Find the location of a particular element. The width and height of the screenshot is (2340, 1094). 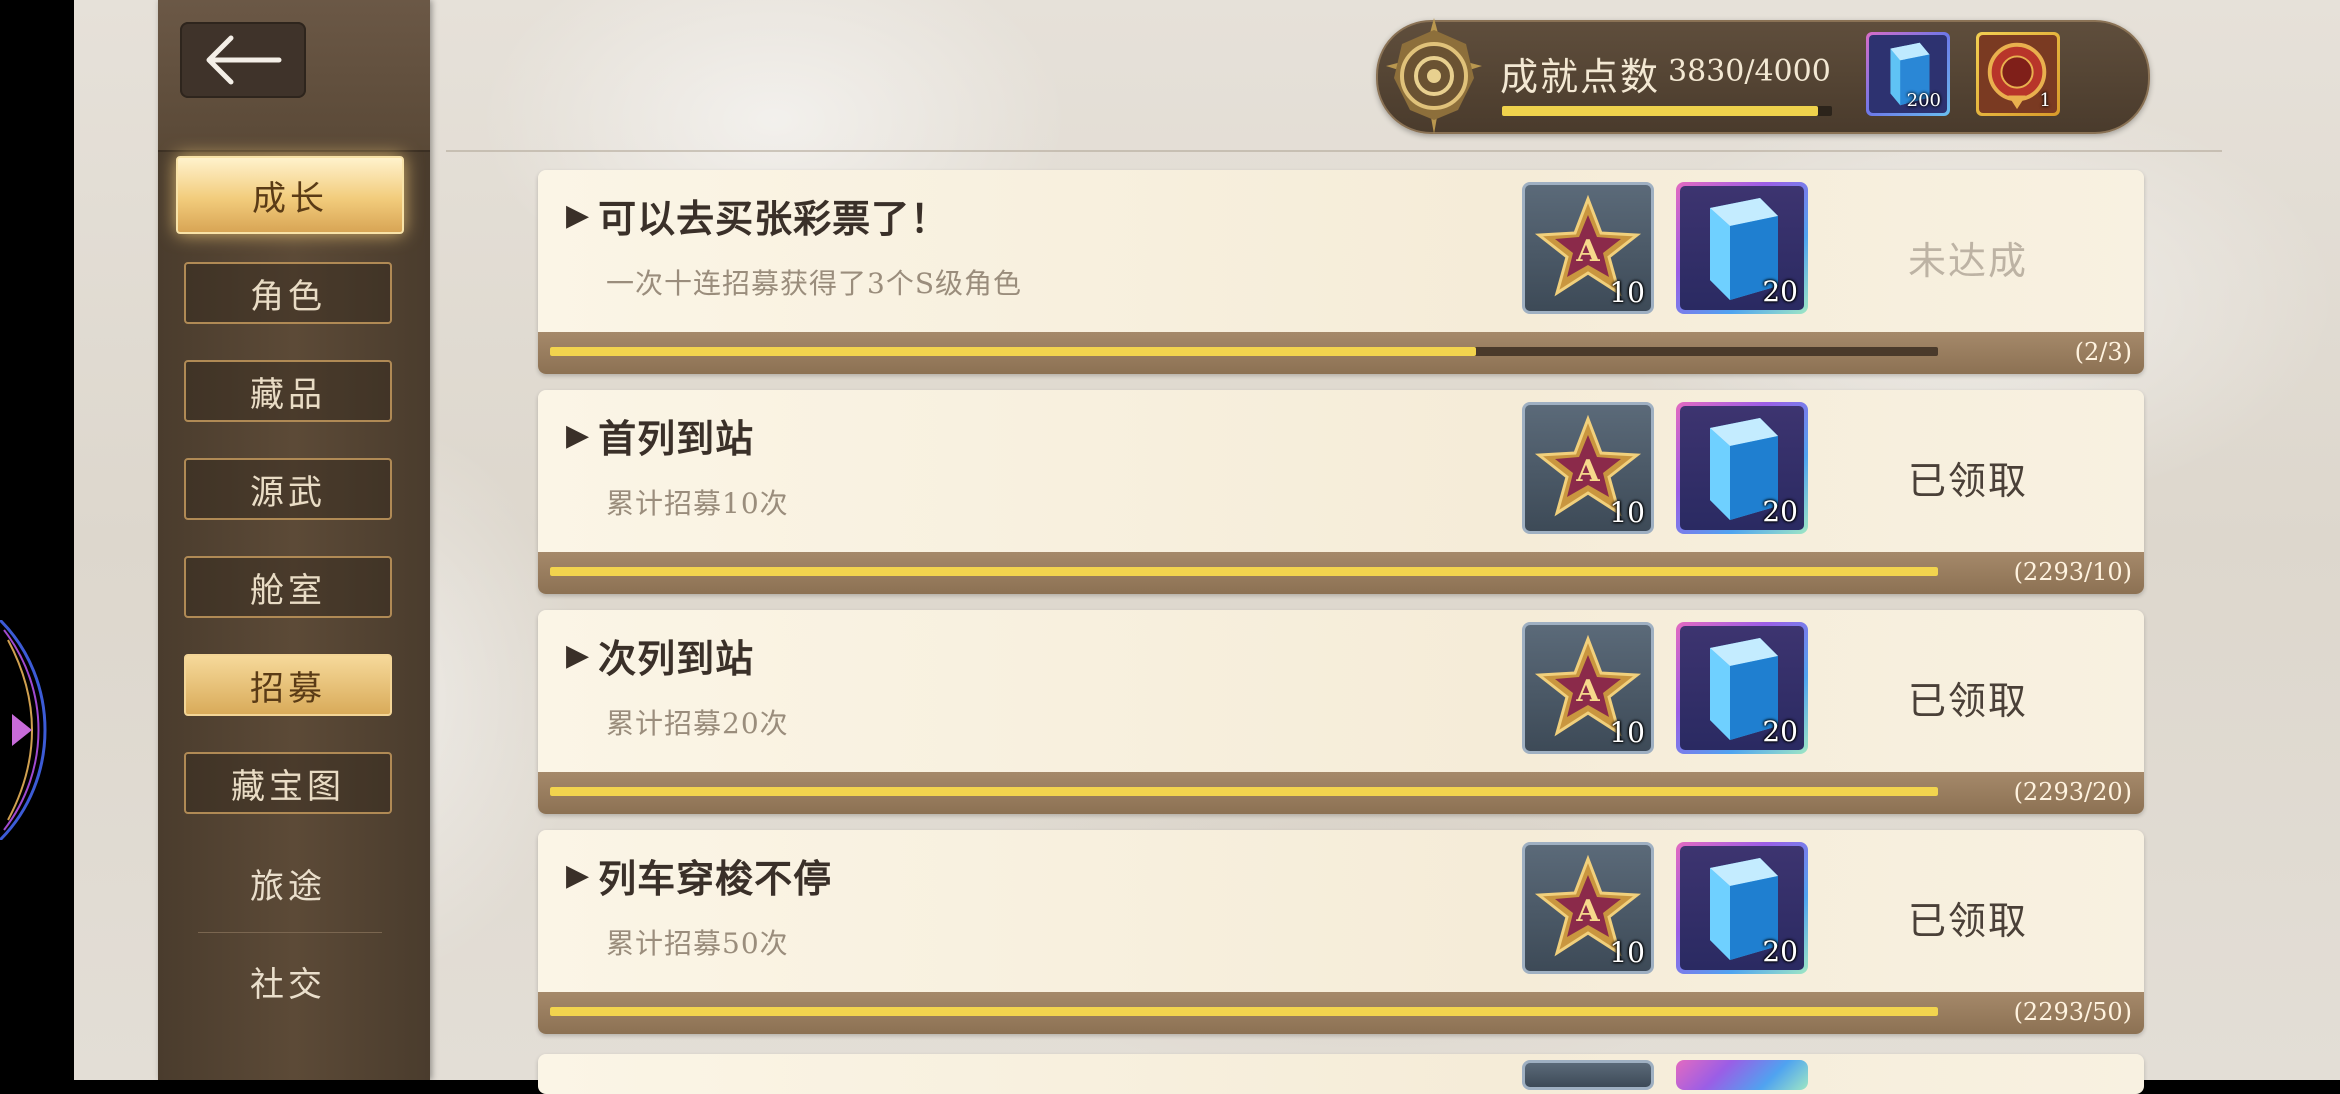

achievement-title-text: 列车穿梭不停 is located at coordinates (715, 878).